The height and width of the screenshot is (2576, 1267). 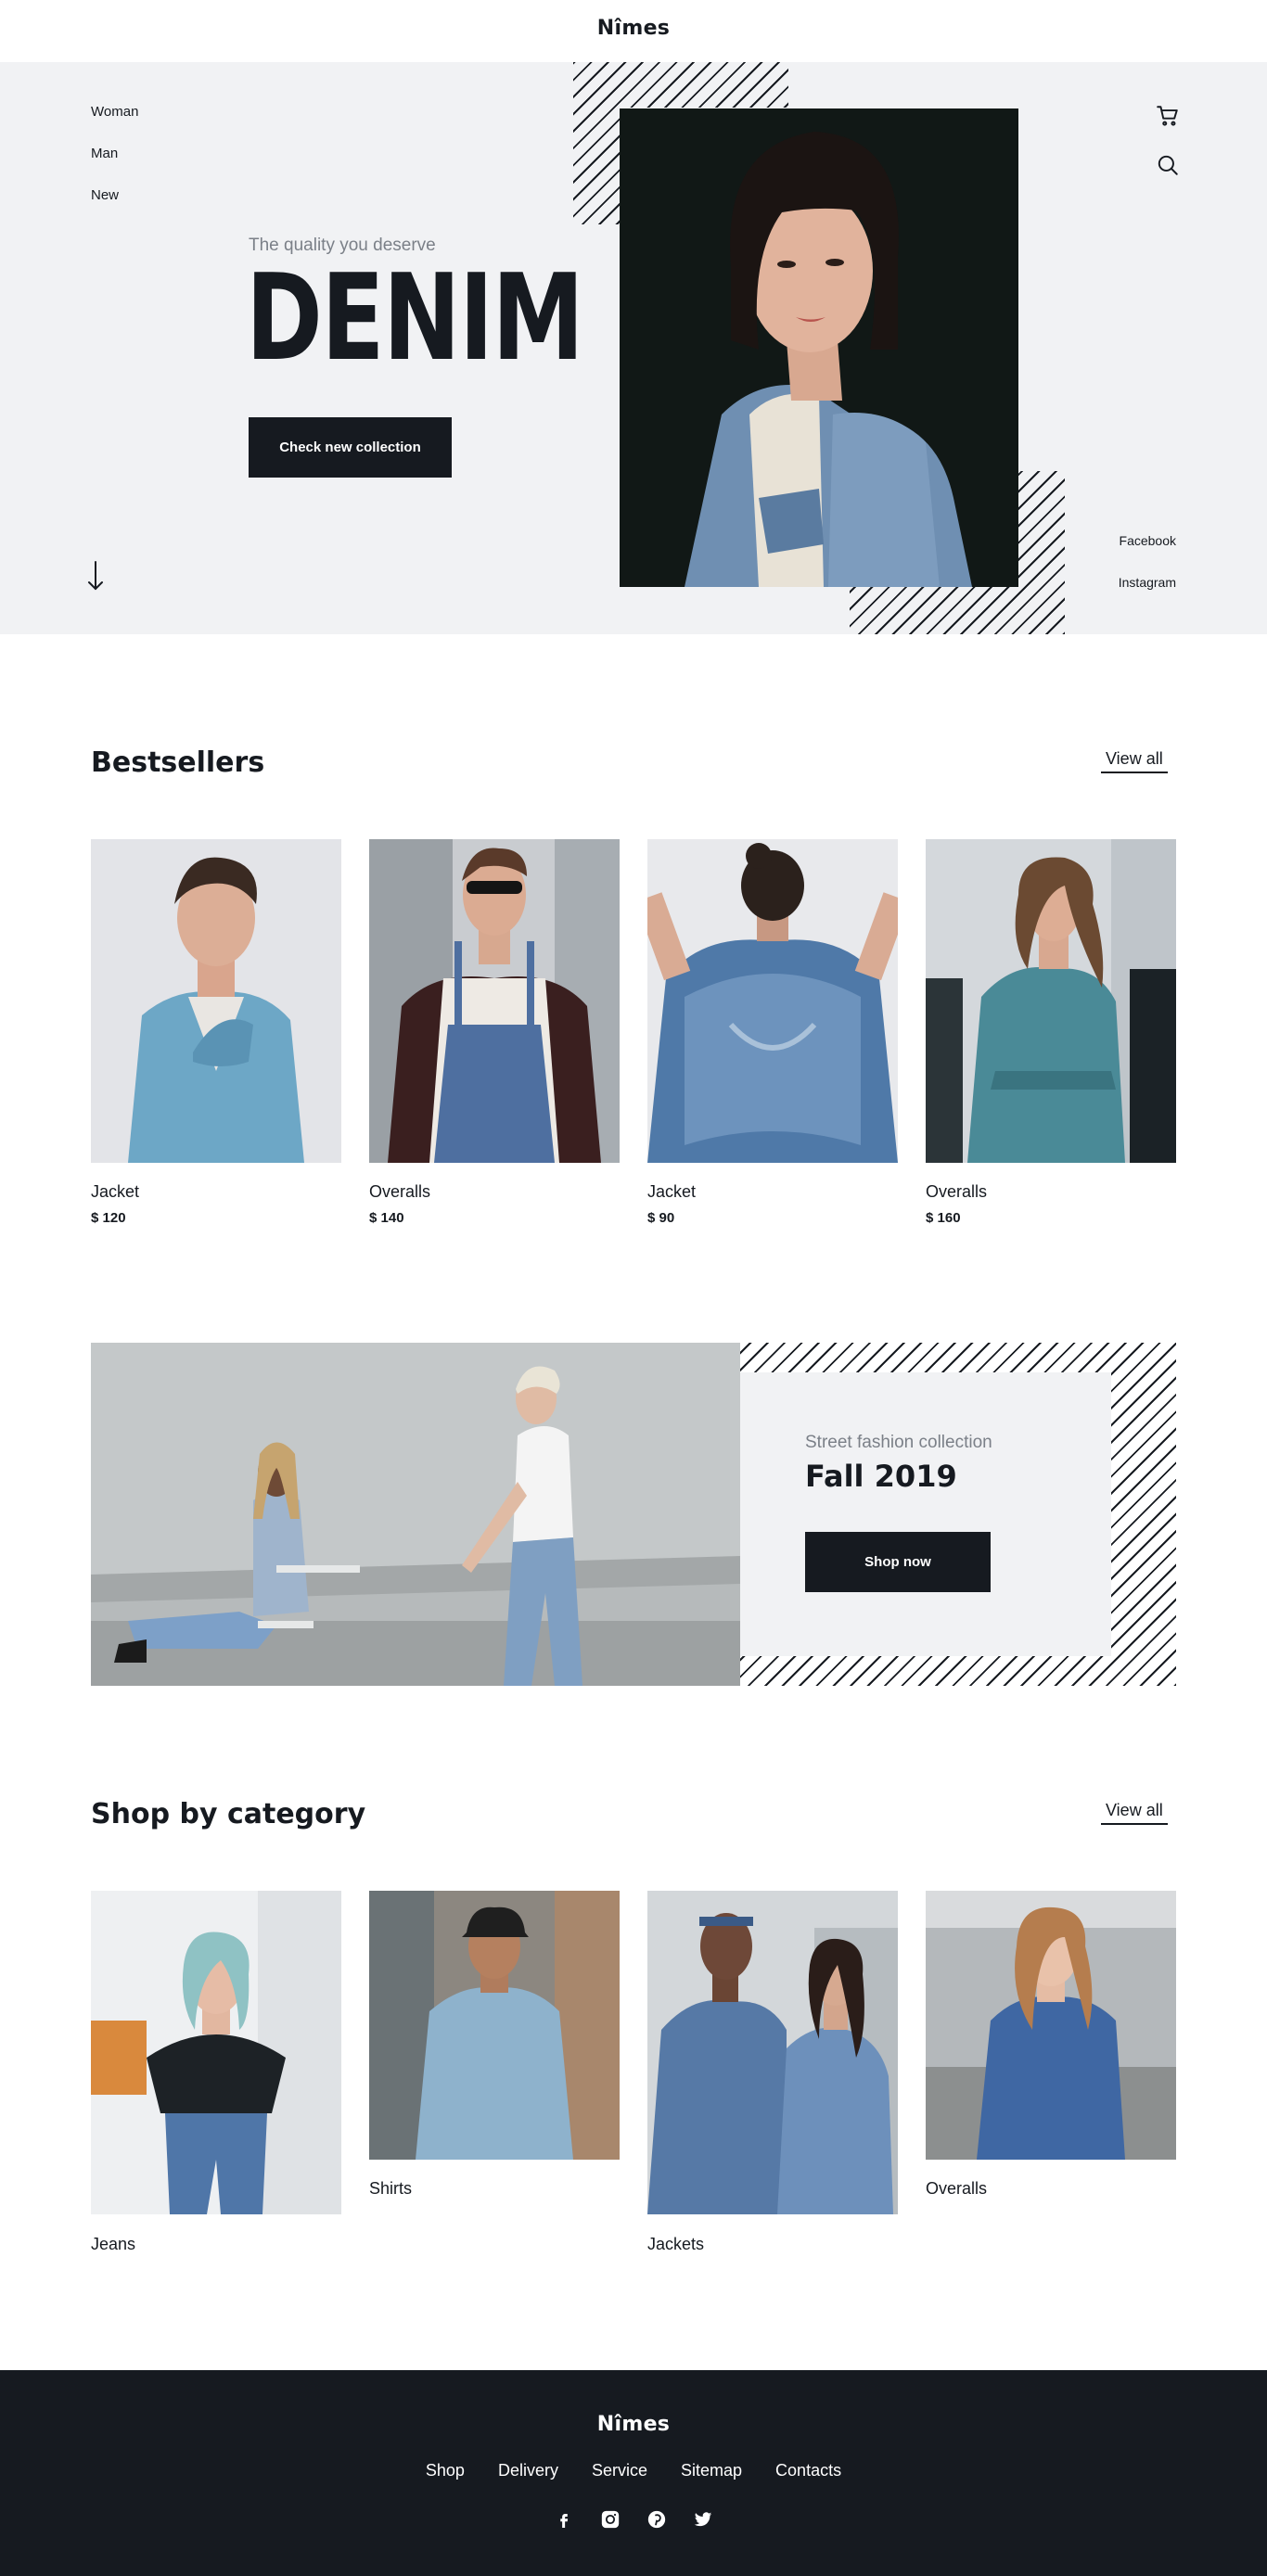 What do you see at coordinates (1168, 165) in the screenshot?
I see `search-icon` at bounding box center [1168, 165].